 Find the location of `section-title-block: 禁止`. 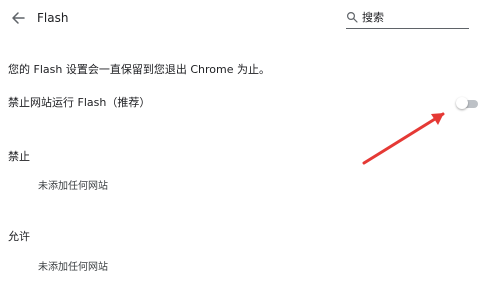

section-title-block: 禁止 is located at coordinates (19, 156).